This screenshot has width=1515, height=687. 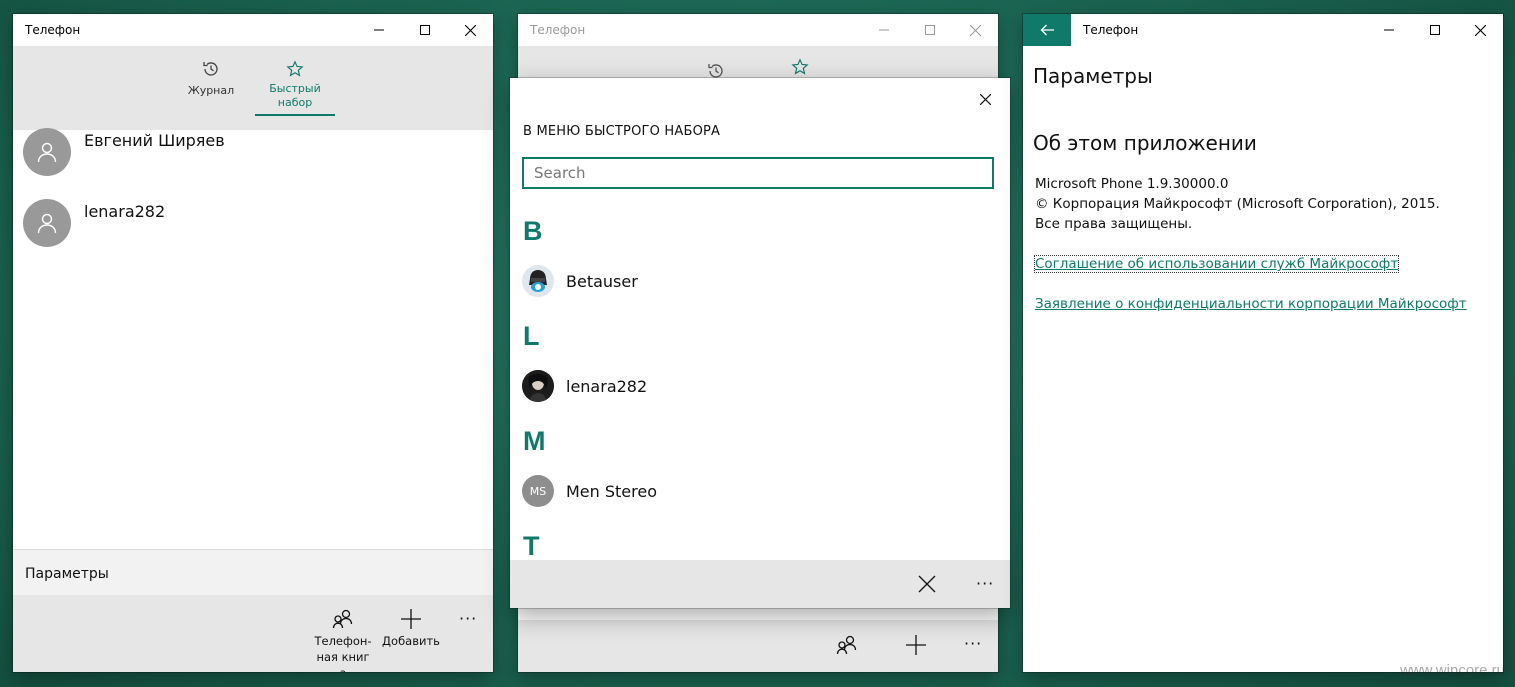 What do you see at coordinates (411, 641) in the screenshot?
I see `command-label: Добавить` at bounding box center [411, 641].